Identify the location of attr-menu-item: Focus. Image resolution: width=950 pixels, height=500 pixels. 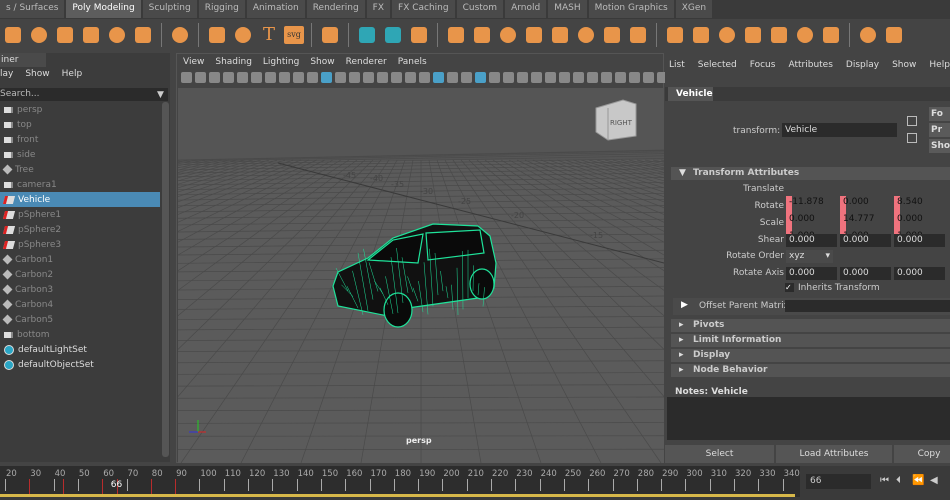
(763, 65).